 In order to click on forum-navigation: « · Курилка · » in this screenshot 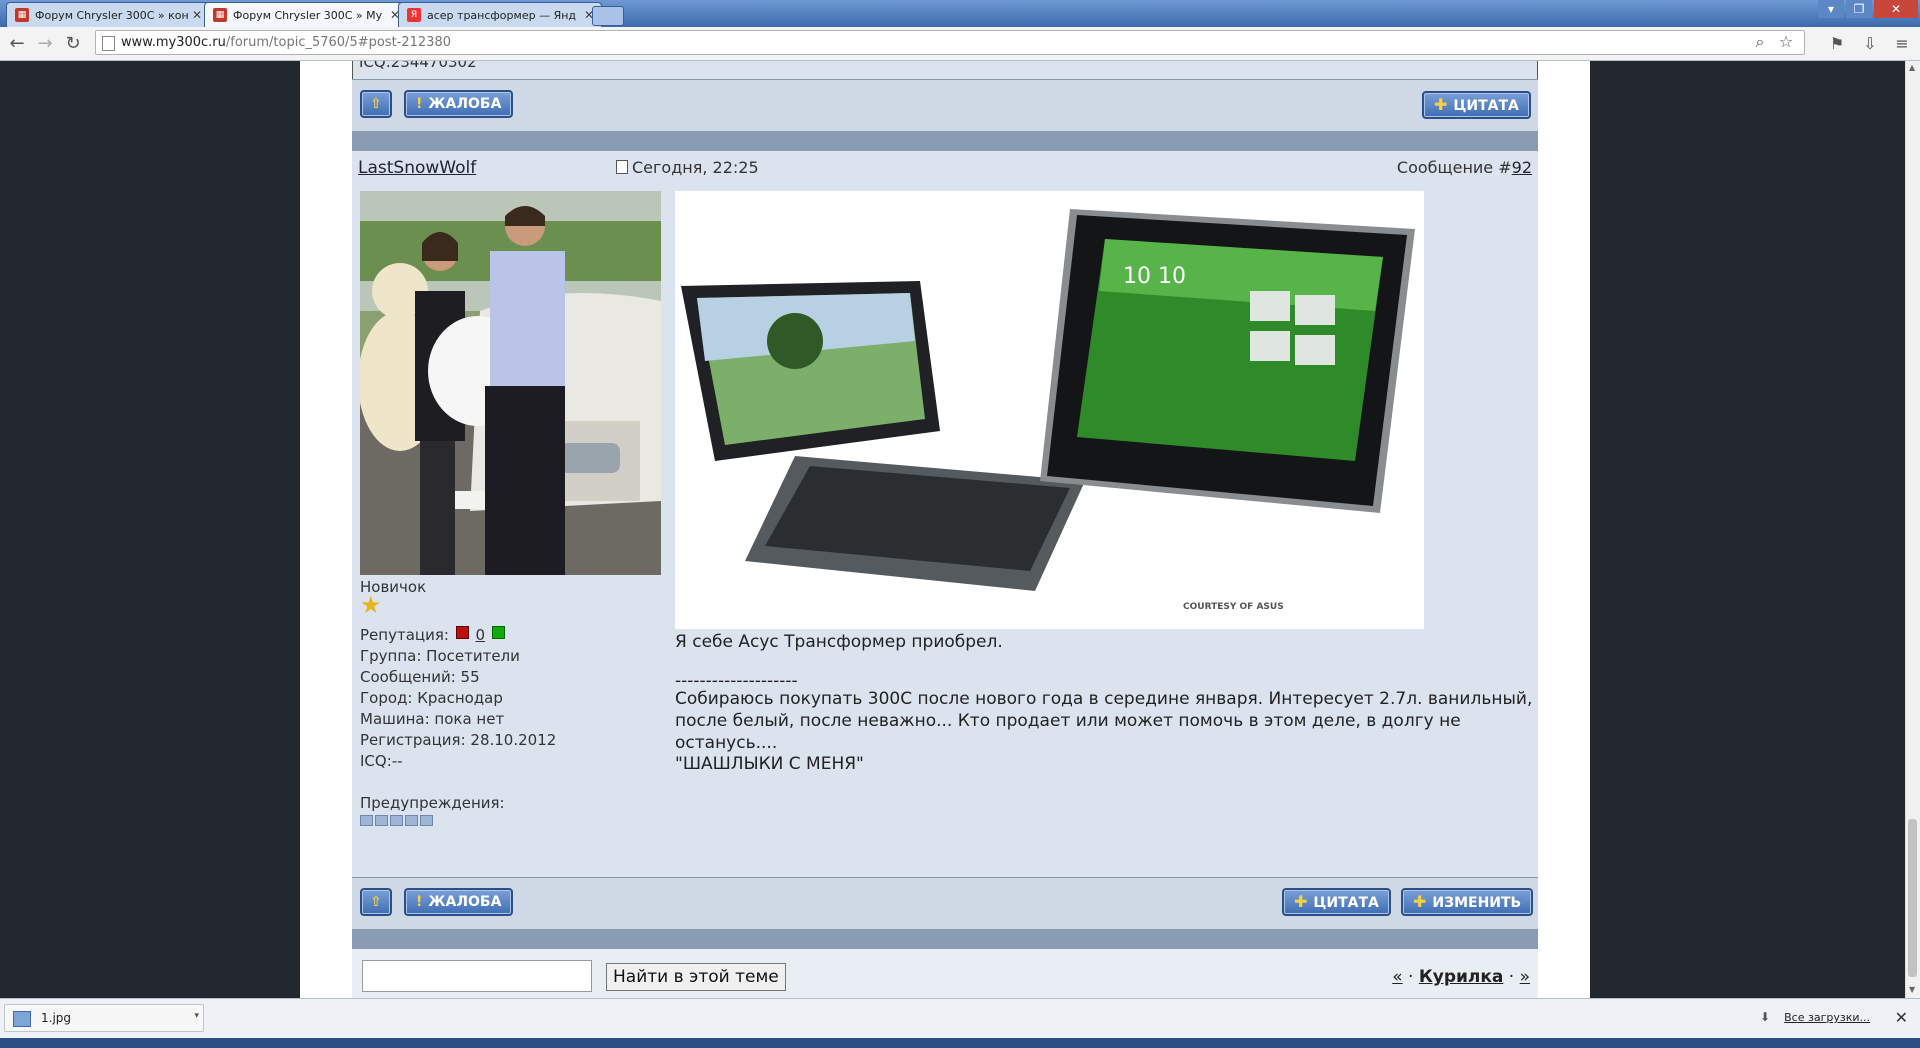, I will do `click(1461, 977)`.